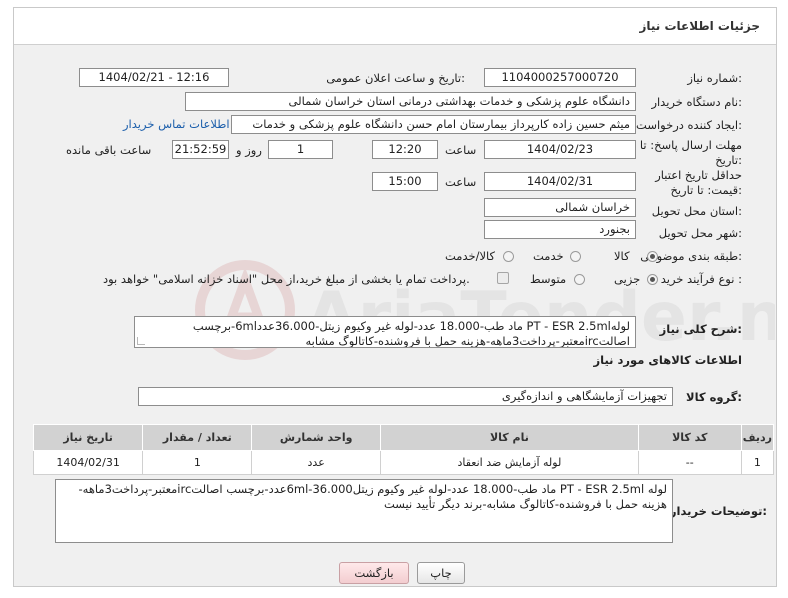 The width and height of the screenshot is (788, 598). Describe the element at coordinates (560, 77) in the screenshot. I see `need-number-field: 1104000257000720` at that location.